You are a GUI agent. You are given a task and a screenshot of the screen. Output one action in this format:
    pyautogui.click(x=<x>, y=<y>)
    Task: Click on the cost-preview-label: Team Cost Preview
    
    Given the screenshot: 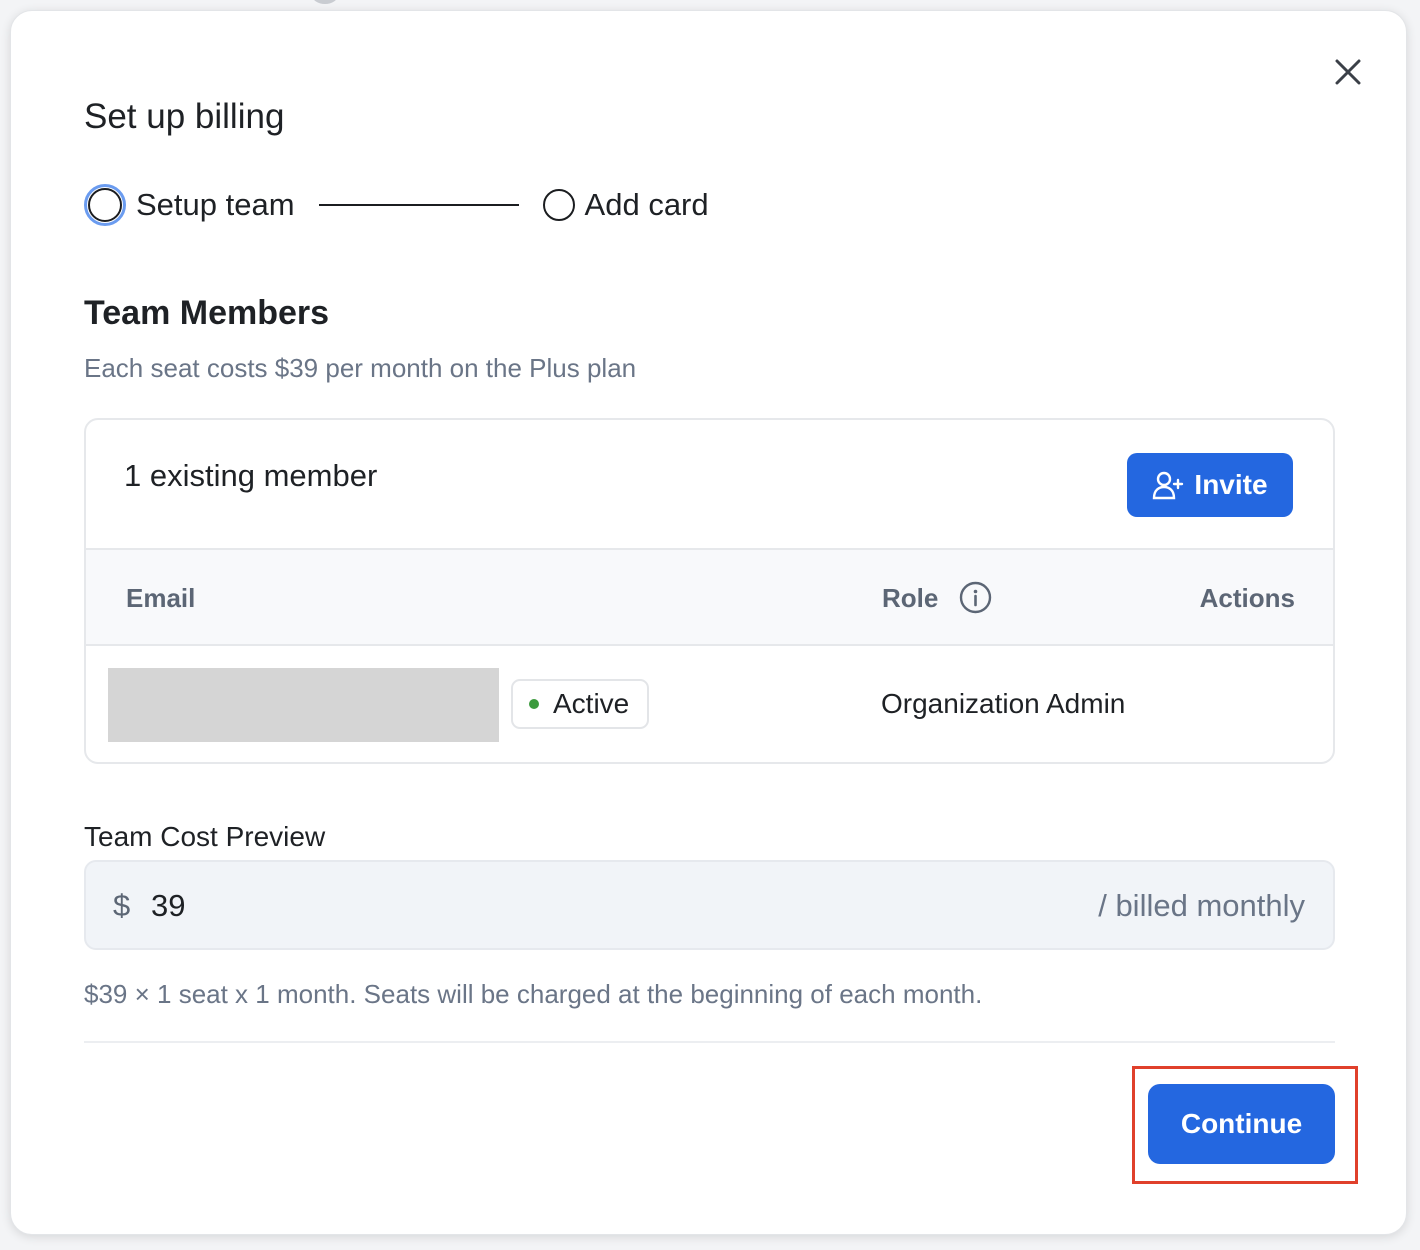 What is the action you would take?
    pyautogui.click(x=205, y=836)
    